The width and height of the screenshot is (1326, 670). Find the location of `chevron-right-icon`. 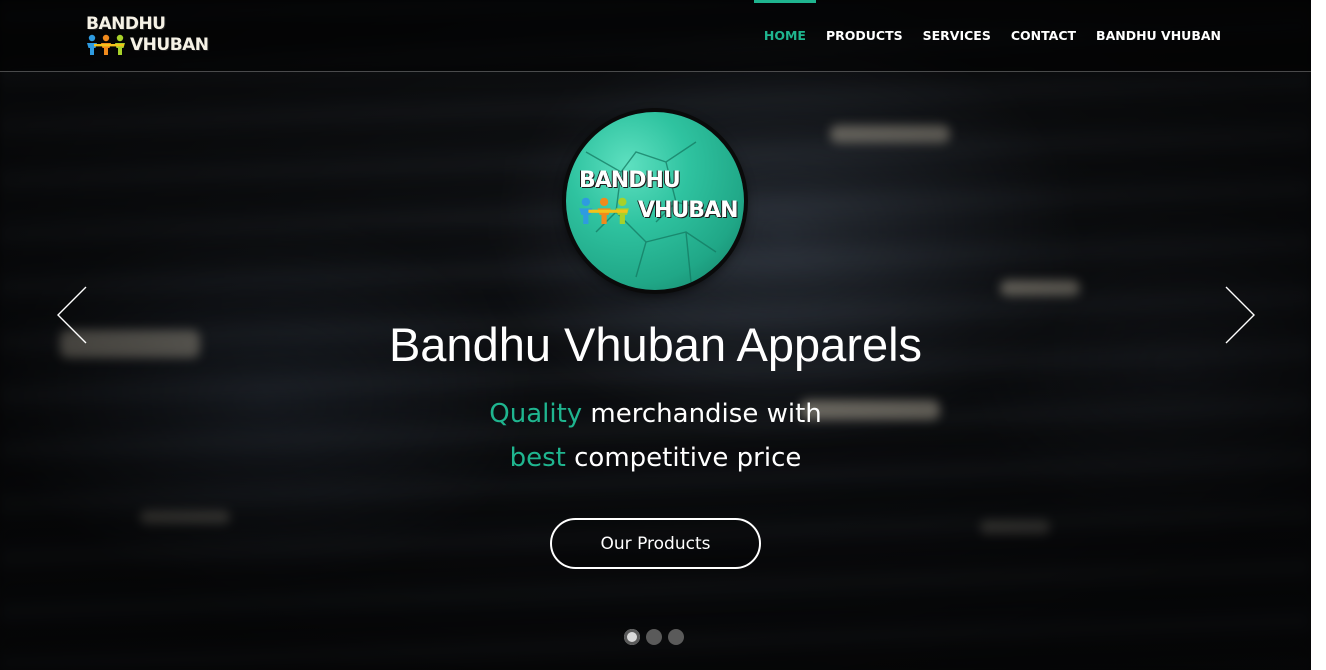

chevron-right-icon is located at coordinates (1240, 315).